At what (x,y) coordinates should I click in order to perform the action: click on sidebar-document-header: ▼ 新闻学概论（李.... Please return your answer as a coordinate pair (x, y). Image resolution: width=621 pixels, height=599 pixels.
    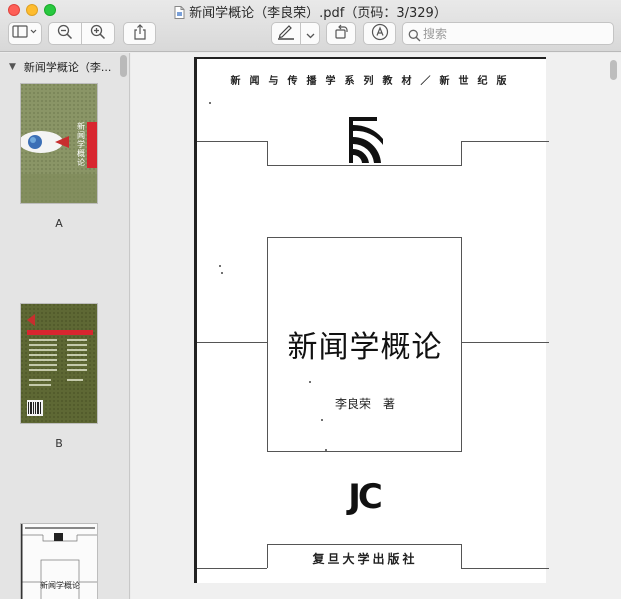
    Looking at the image, I should click on (59, 67).